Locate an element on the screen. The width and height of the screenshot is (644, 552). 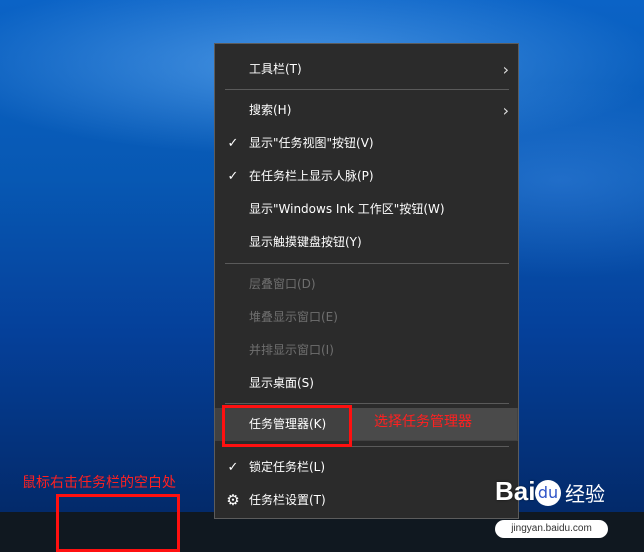
menu-item-label: 任务栏设置(T) is located at coordinates (287, 500).